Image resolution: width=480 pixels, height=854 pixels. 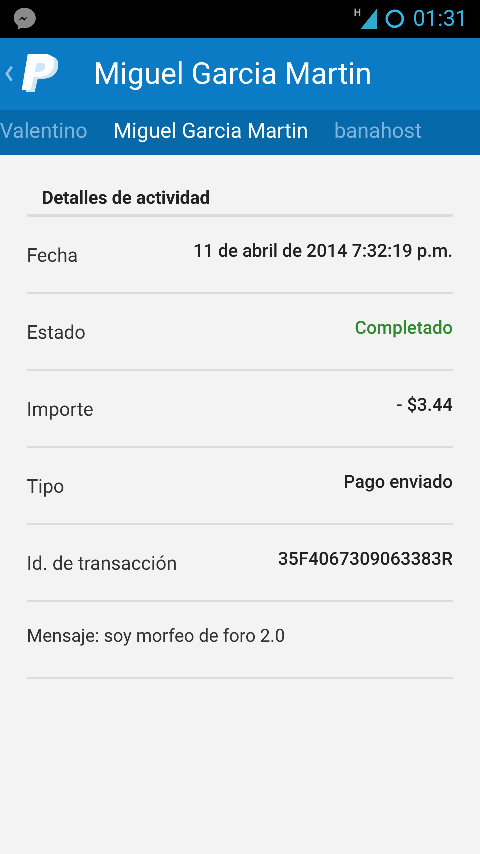 I want to click on field-label: Tipo, so click(x=45, y=487).